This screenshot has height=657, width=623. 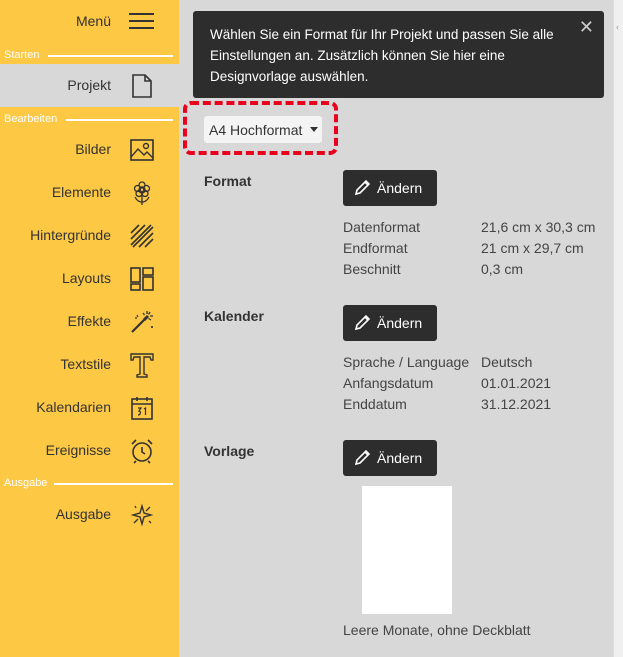 I want to click on format-dropdown-value: A4 Hochformat, so click(x=256, y=130).